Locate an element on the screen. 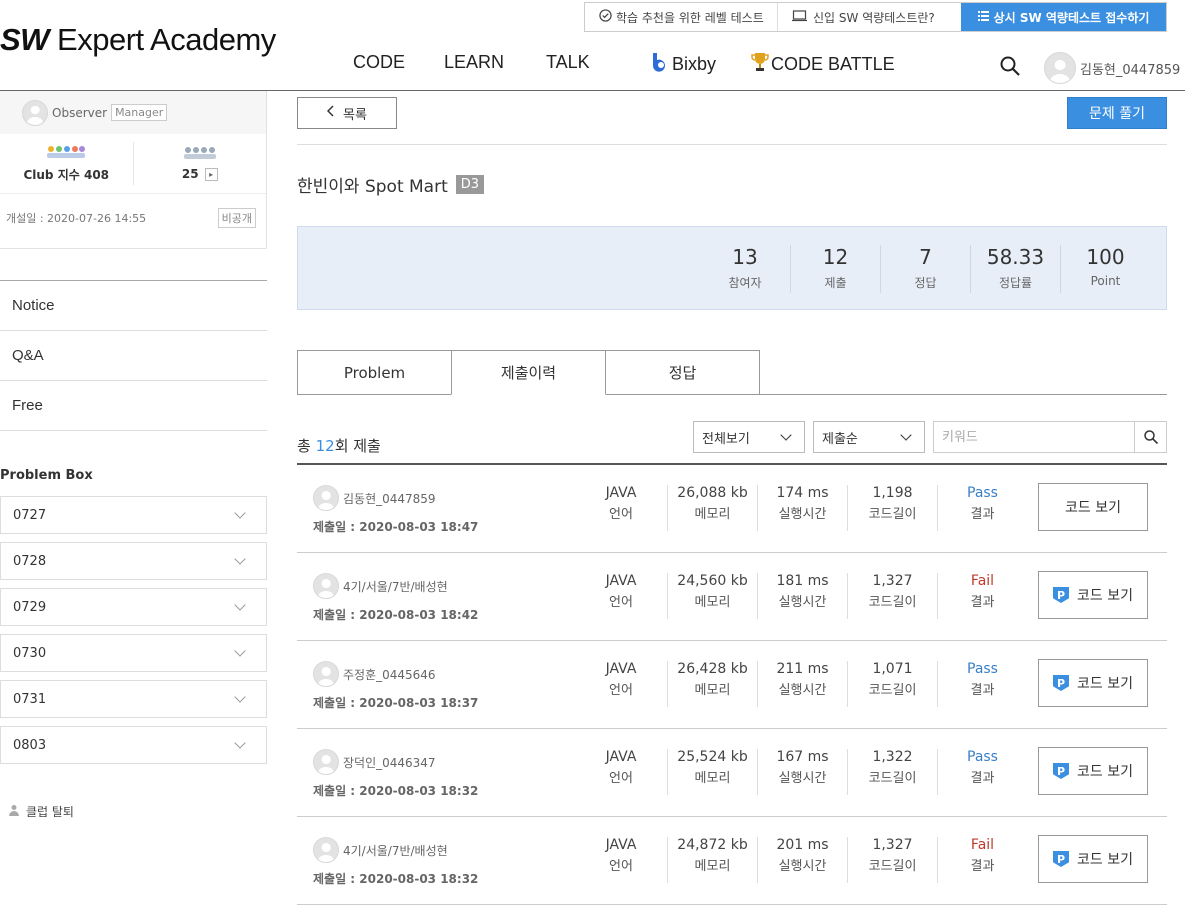 The height and width of the screenshot is (911, 1185). length-cell: 1,198 코드길이 is located at coordinates (892, 508).